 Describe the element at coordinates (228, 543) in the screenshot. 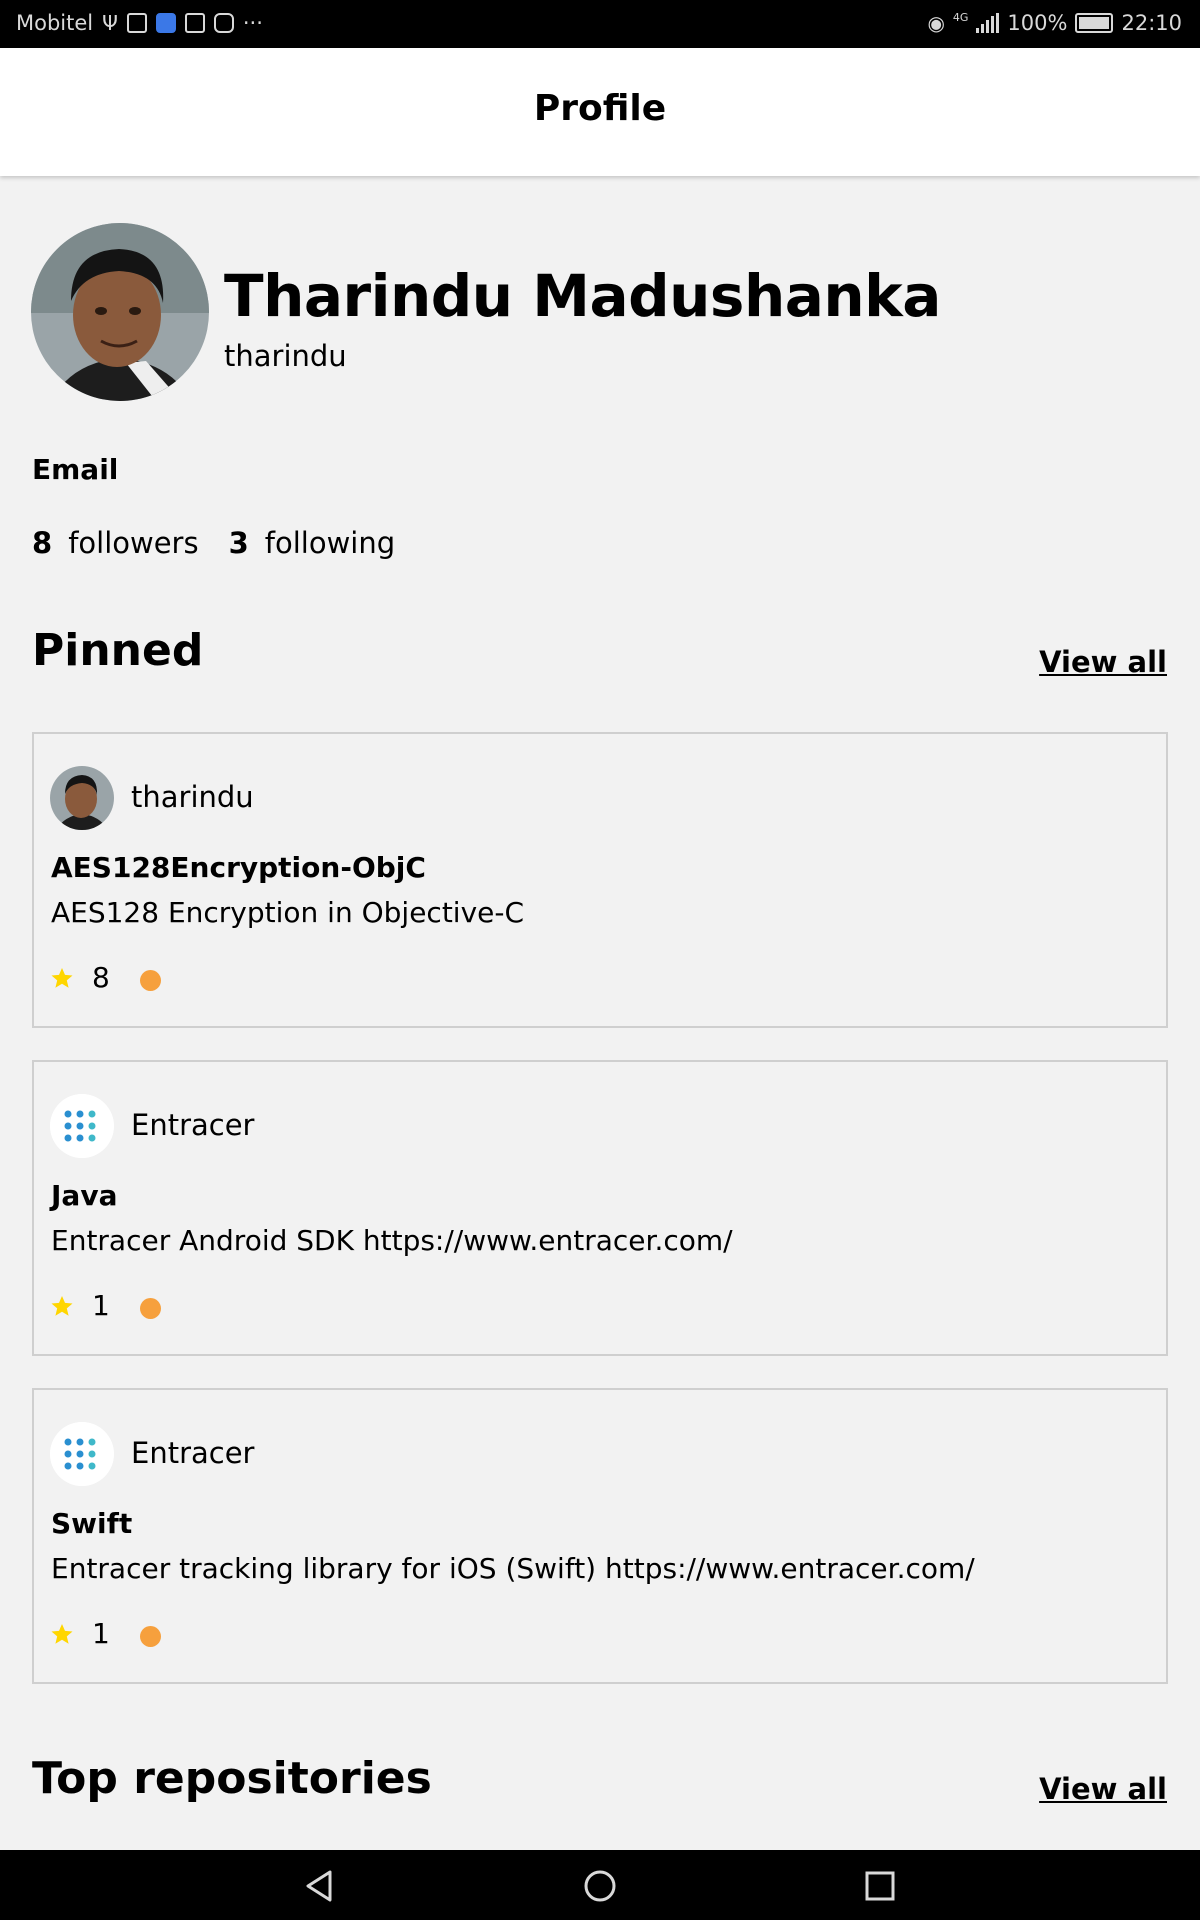

I see `follow-stats: 8 followers 3 following` at that location.